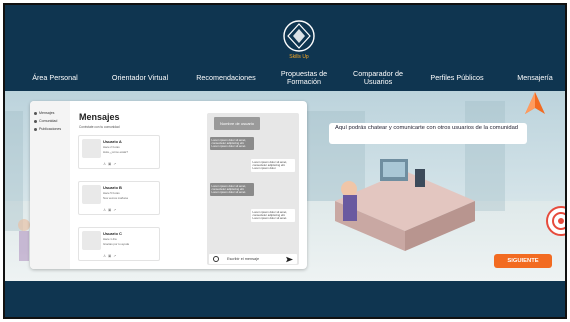  I want to click on user-meta: Hace 1 día, so click(110, 239).